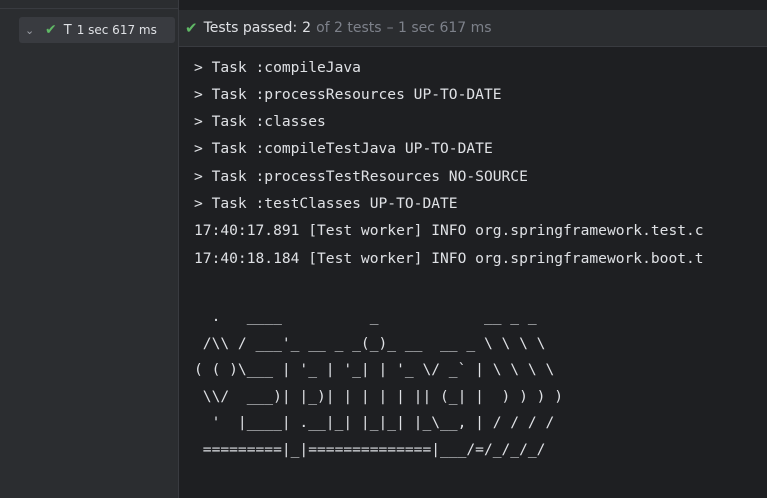  I want to click on tests-passed-count: 2, so click(307, 28).